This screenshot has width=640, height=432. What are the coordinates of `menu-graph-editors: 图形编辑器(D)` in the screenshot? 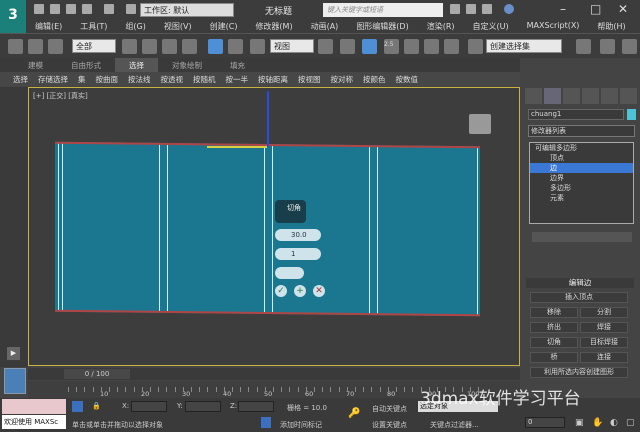 It's located at (382, 26).